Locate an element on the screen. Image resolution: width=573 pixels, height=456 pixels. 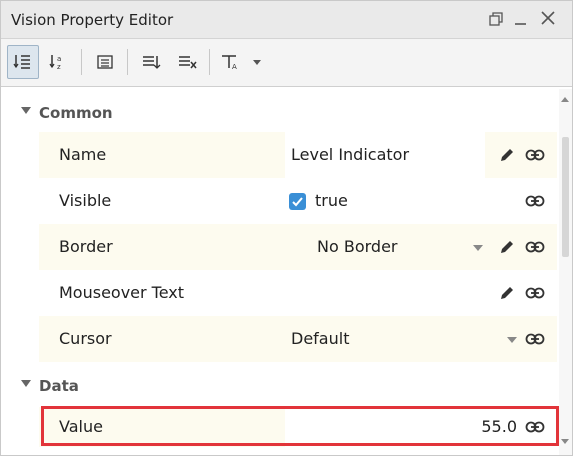
border-value: No Border is located at coordinates (357, 247).